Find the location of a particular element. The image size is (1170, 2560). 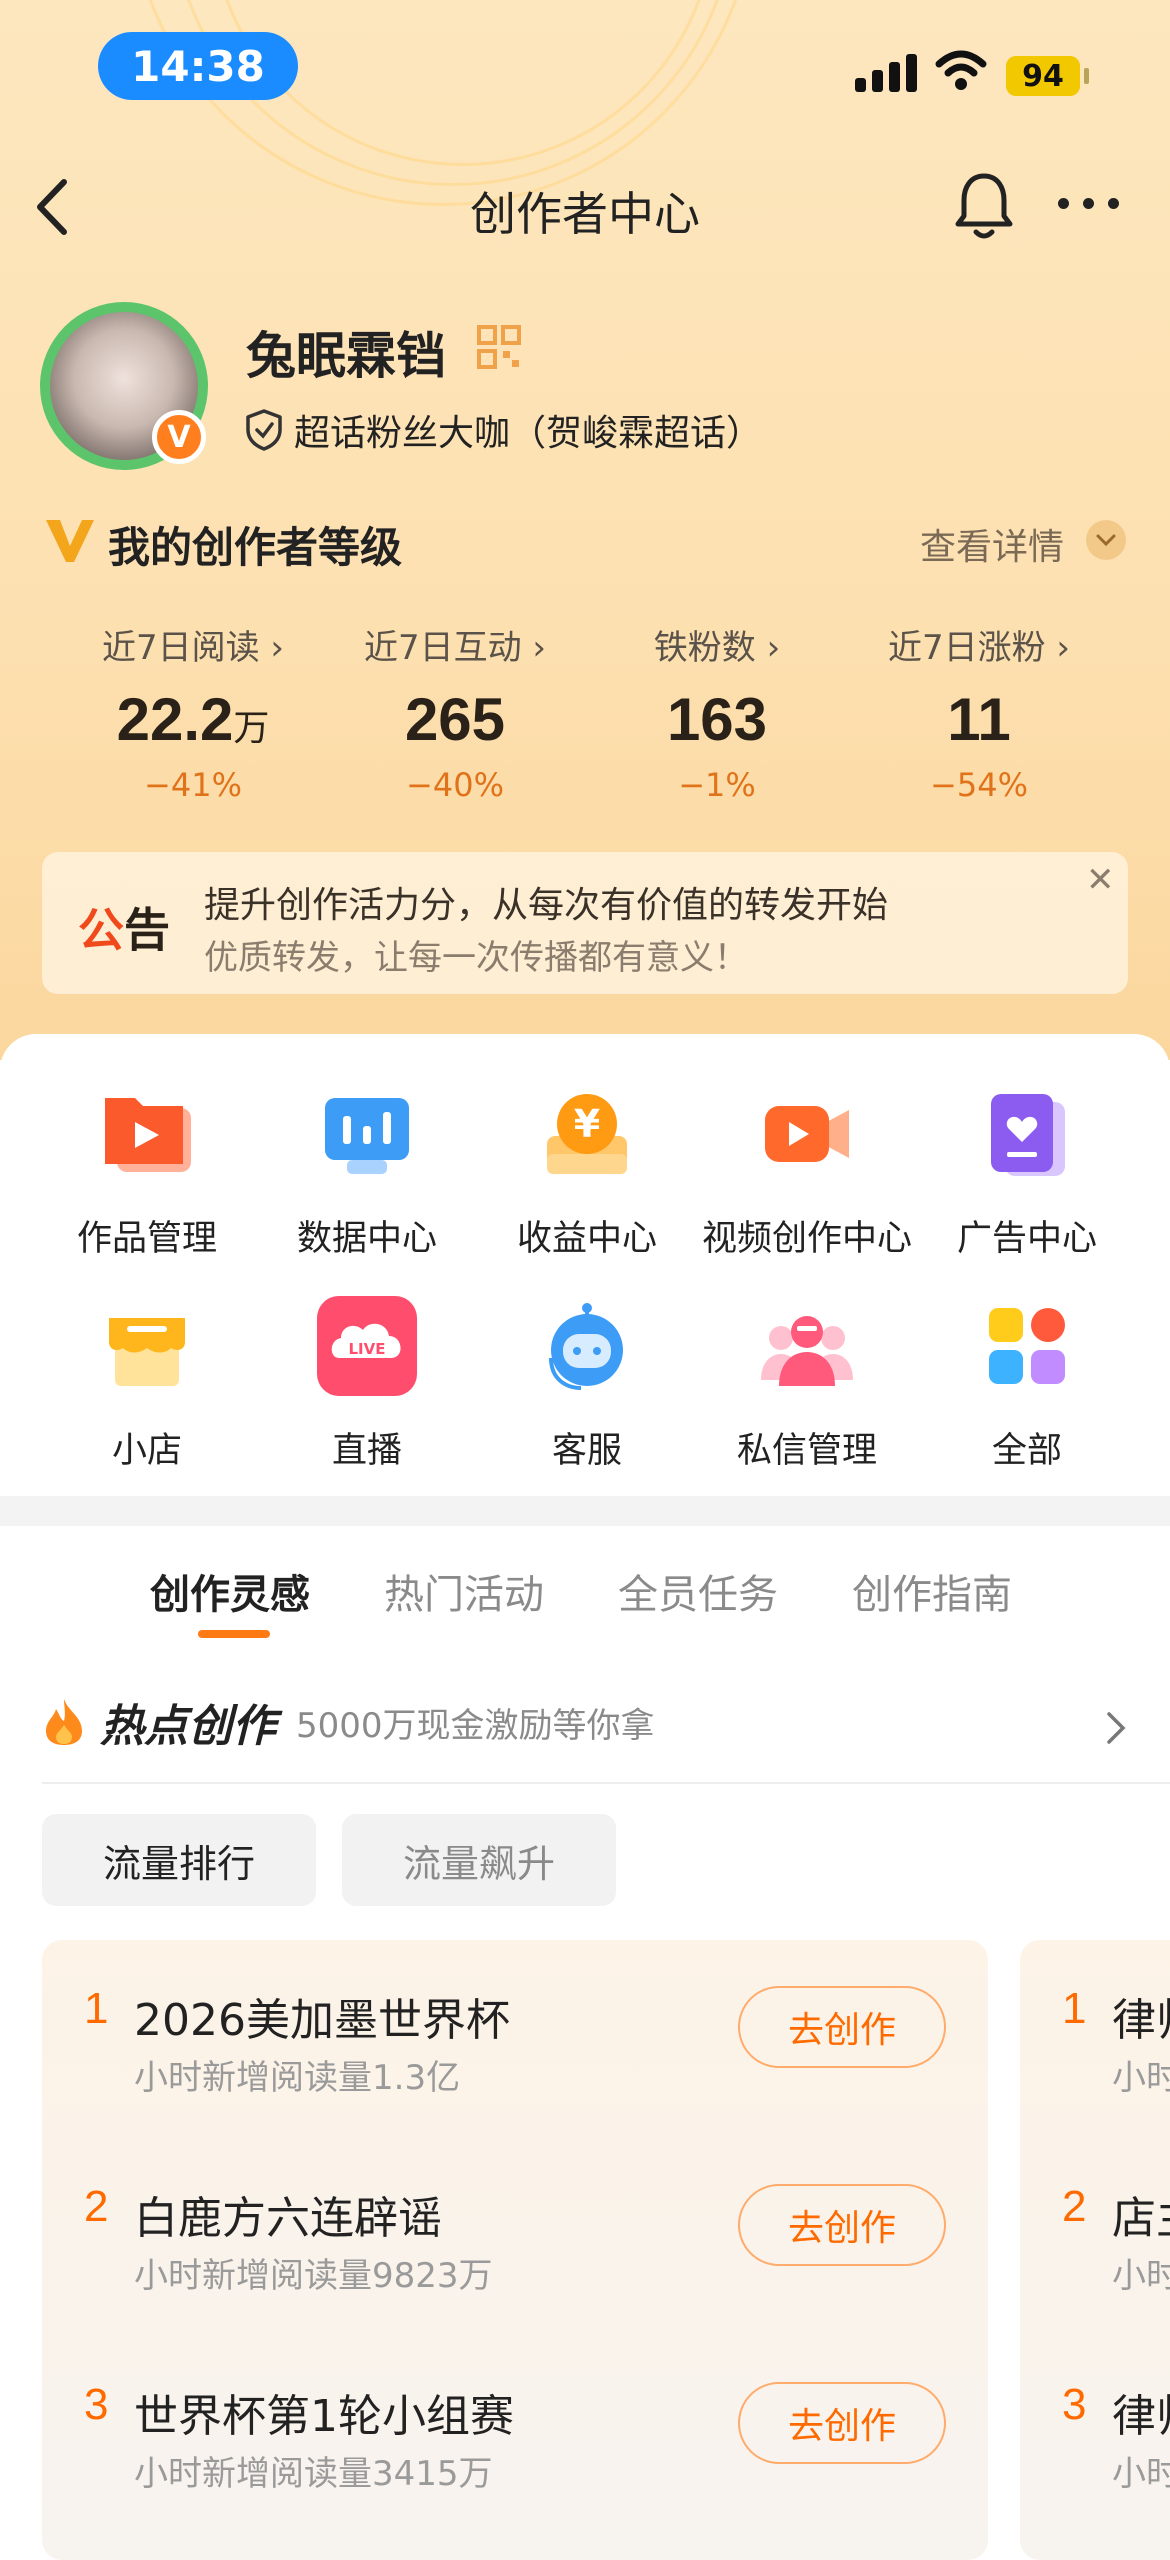

works-icon is located at coordinates (148, 1135).